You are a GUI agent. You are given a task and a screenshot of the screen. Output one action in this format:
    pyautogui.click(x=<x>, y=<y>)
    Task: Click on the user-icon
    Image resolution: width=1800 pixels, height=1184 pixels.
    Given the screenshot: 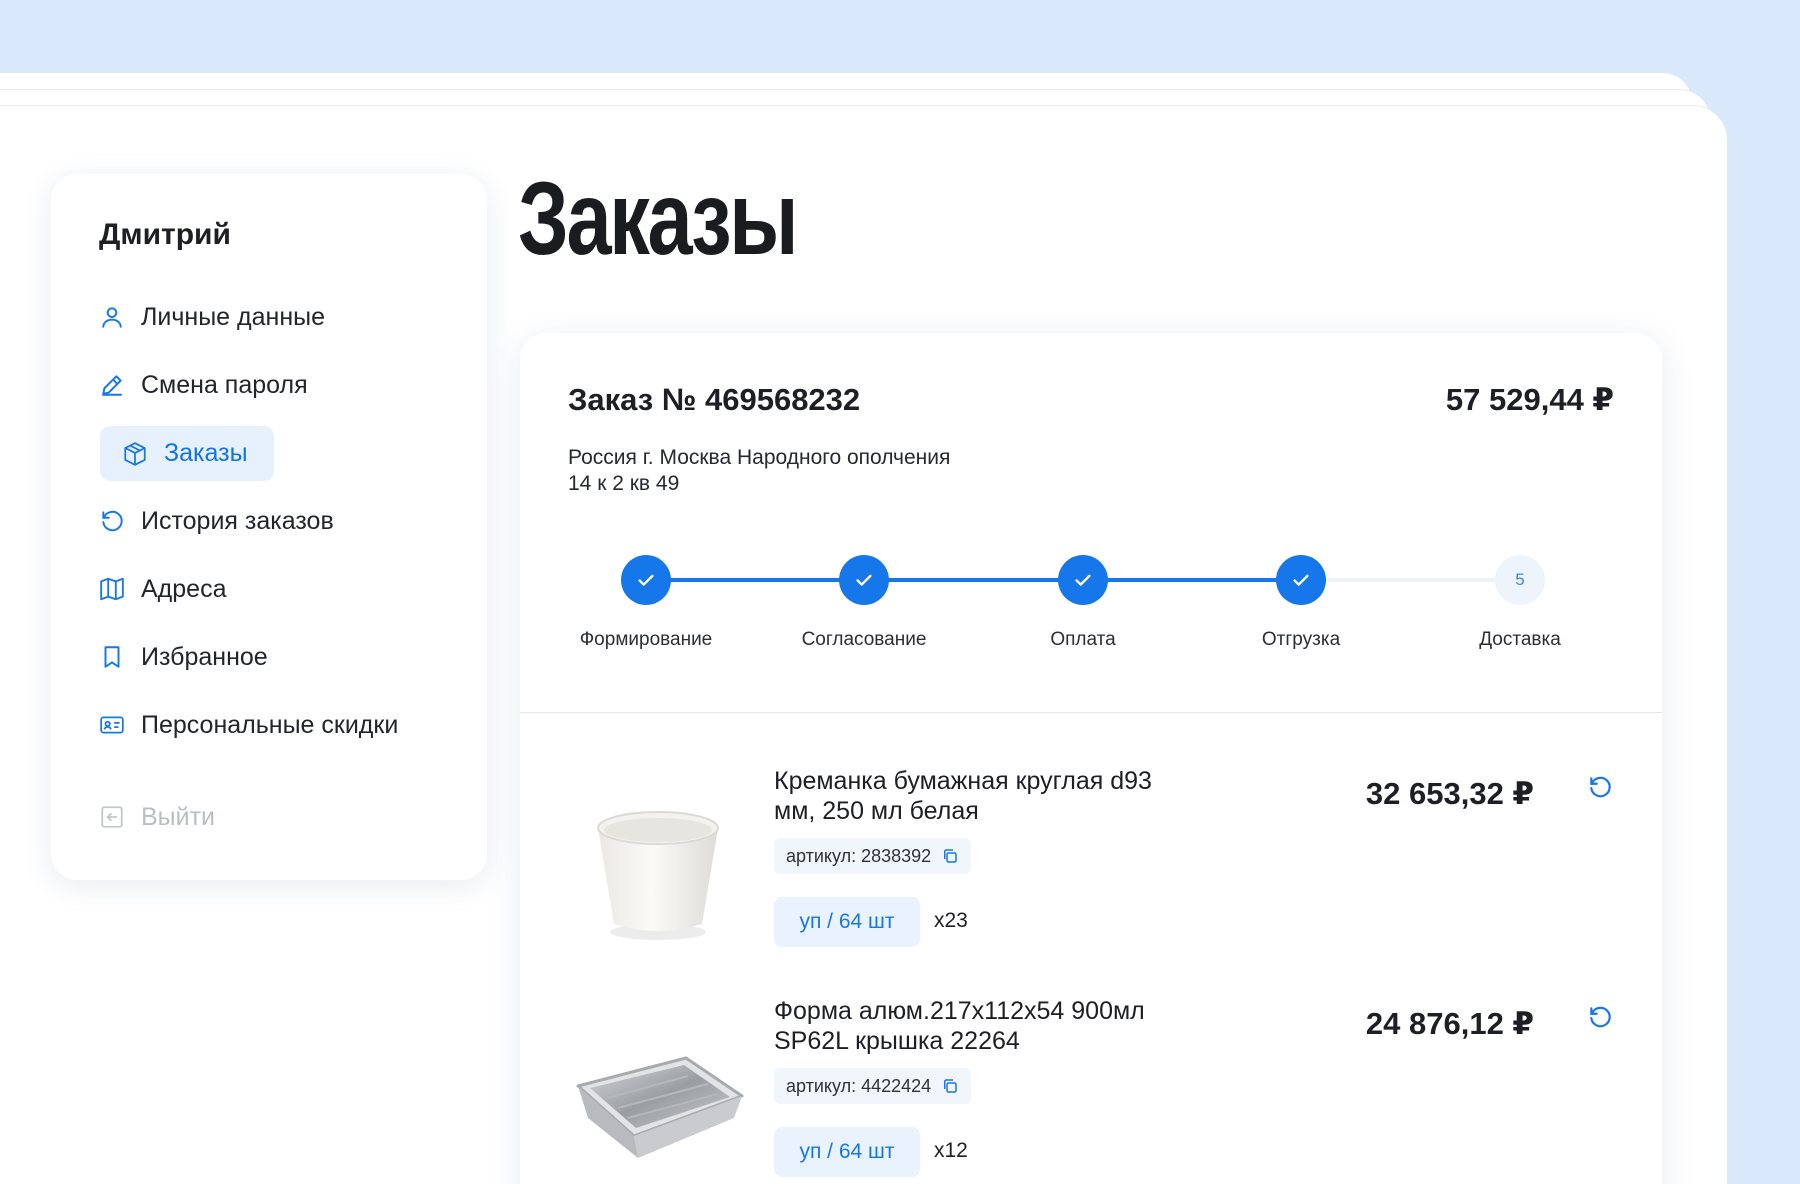 What is the action you would take?
    pyautogui.click(x=112, y=317)
    